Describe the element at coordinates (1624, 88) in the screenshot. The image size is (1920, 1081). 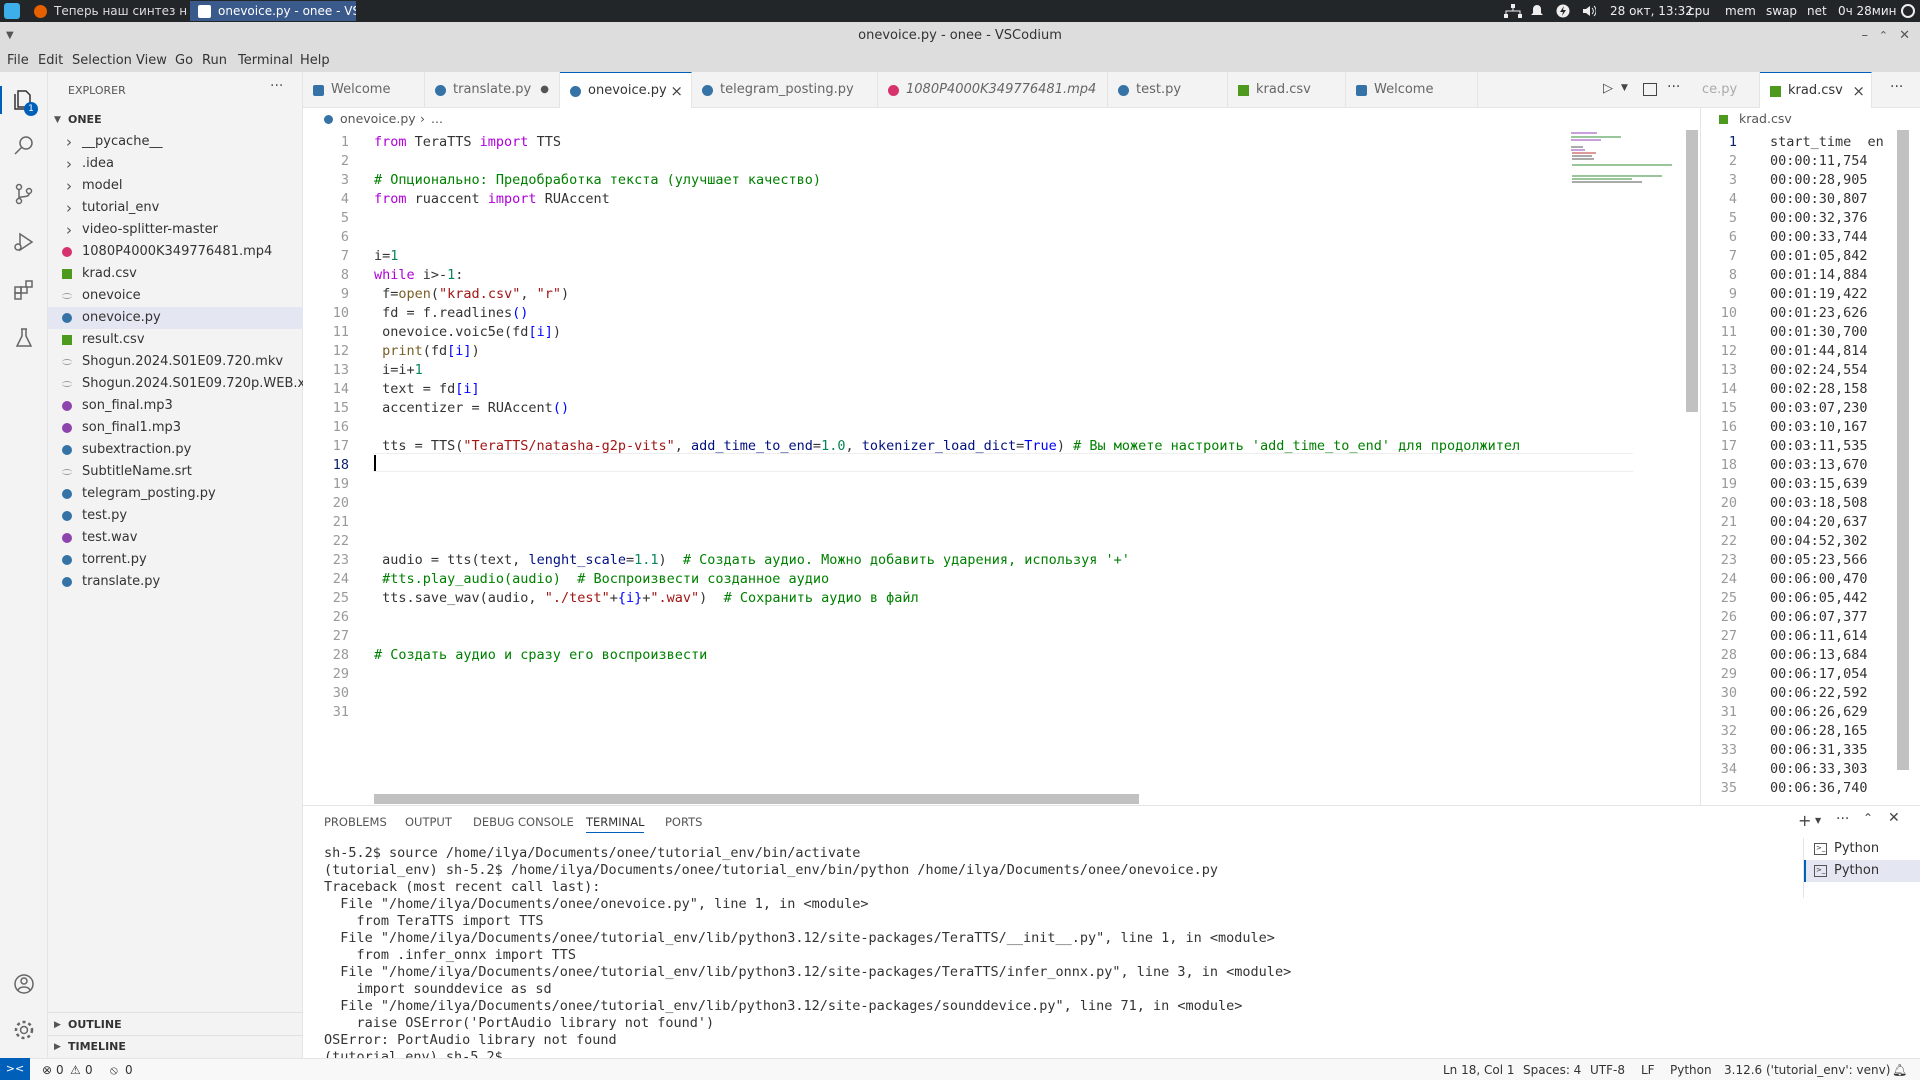
I see `run-dropdown-icon: ▼` at that location.